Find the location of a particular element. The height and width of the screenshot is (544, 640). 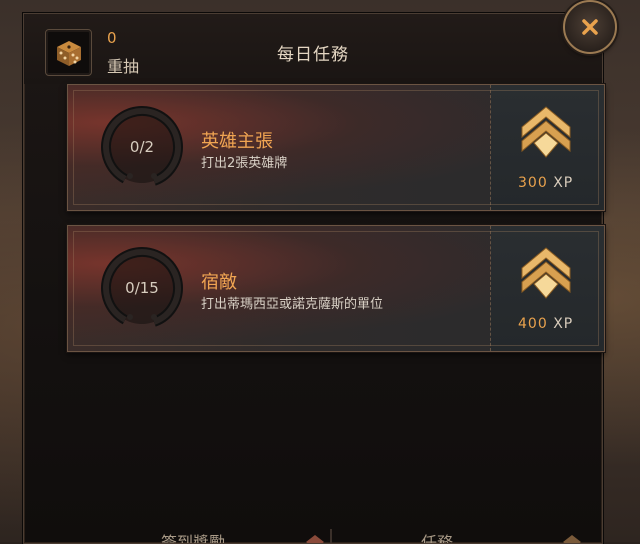

quest-description: 打出蒂瑪西亞或諾克薩斯的單位 is located at coordinates (292, 304).